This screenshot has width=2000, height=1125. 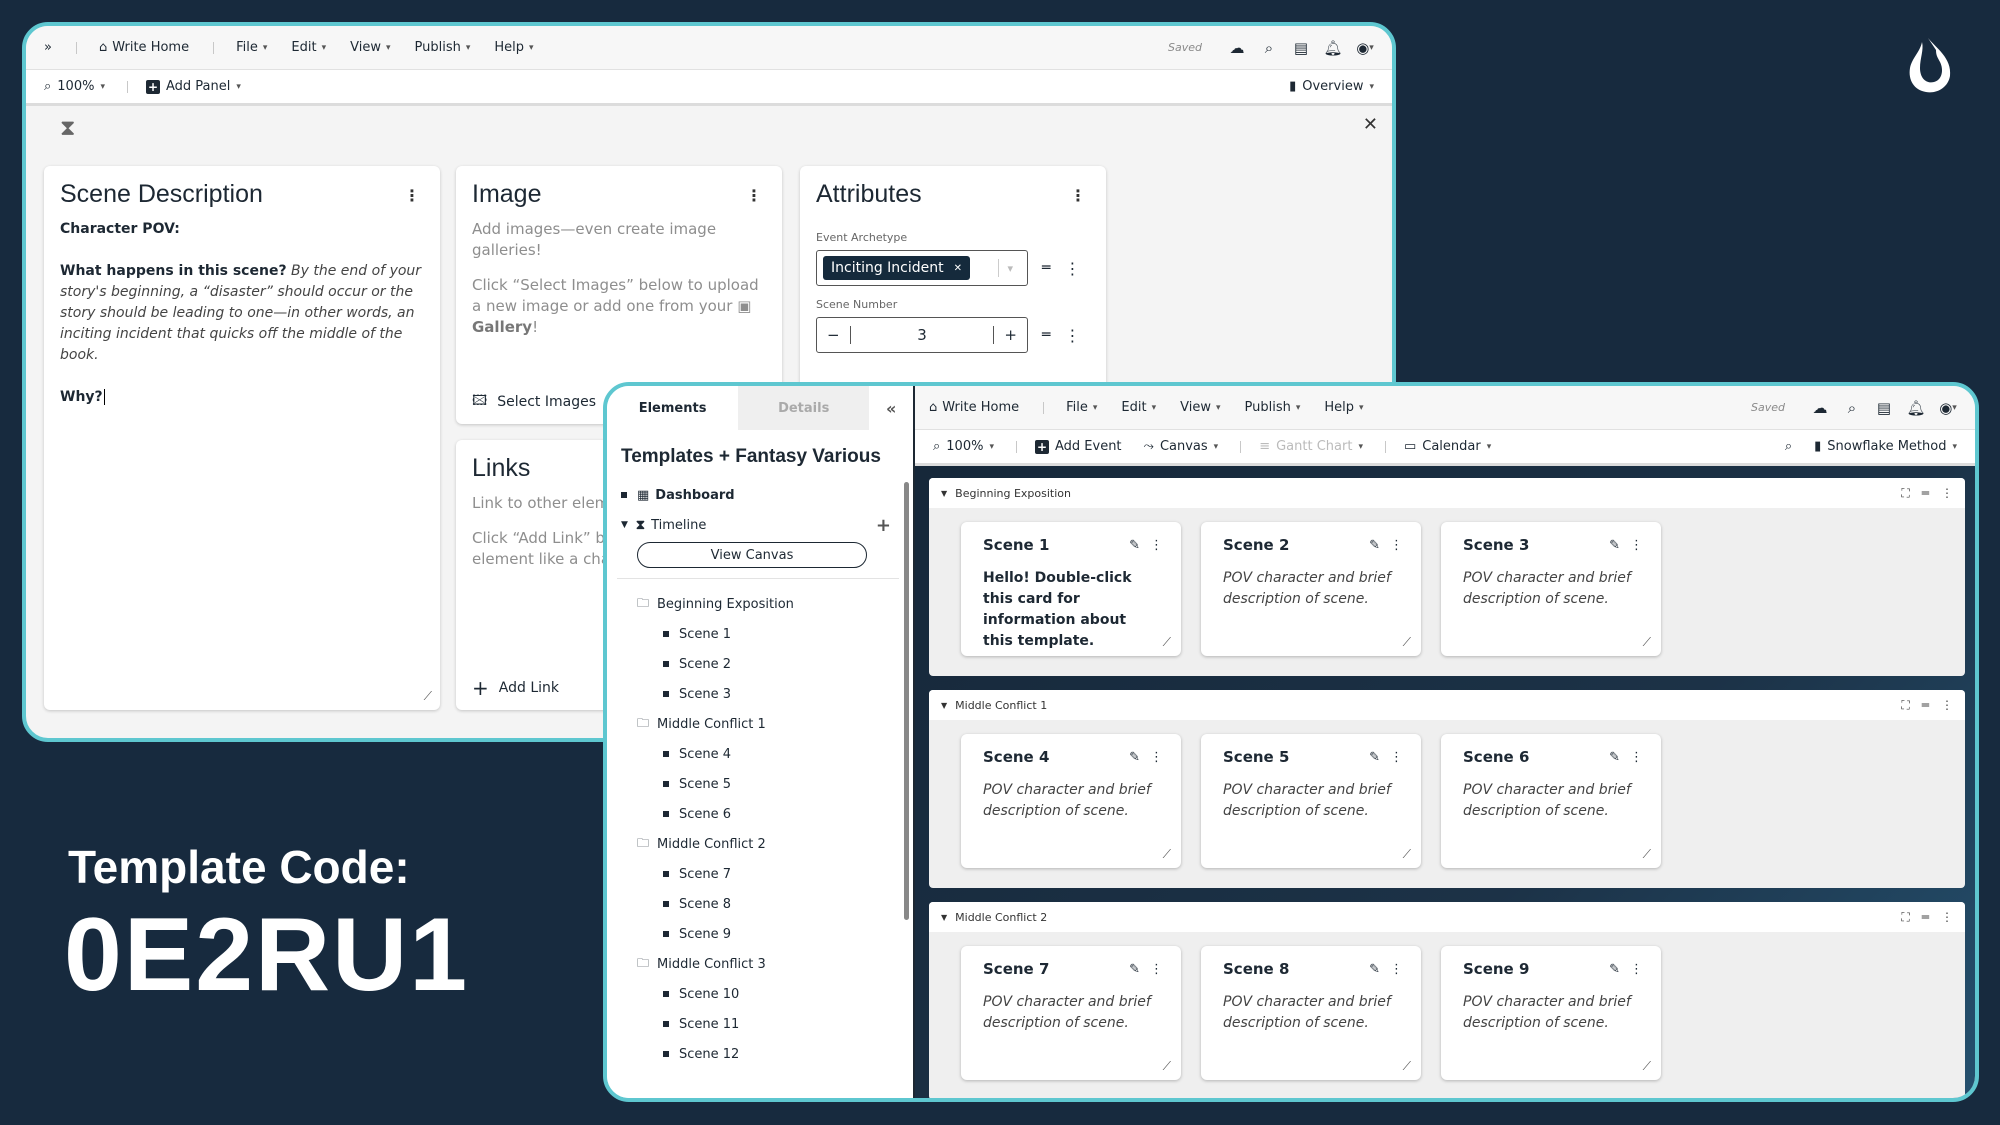 I want to click on menu-edit: Edit ▾, so click(x=308, y=47).